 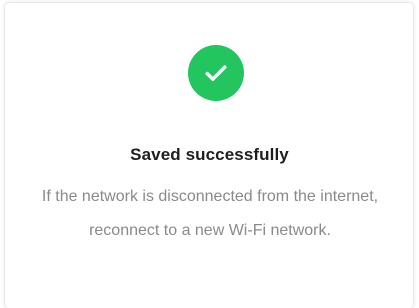 I want to click on check-circle-icon, so click(x=216, y=73).